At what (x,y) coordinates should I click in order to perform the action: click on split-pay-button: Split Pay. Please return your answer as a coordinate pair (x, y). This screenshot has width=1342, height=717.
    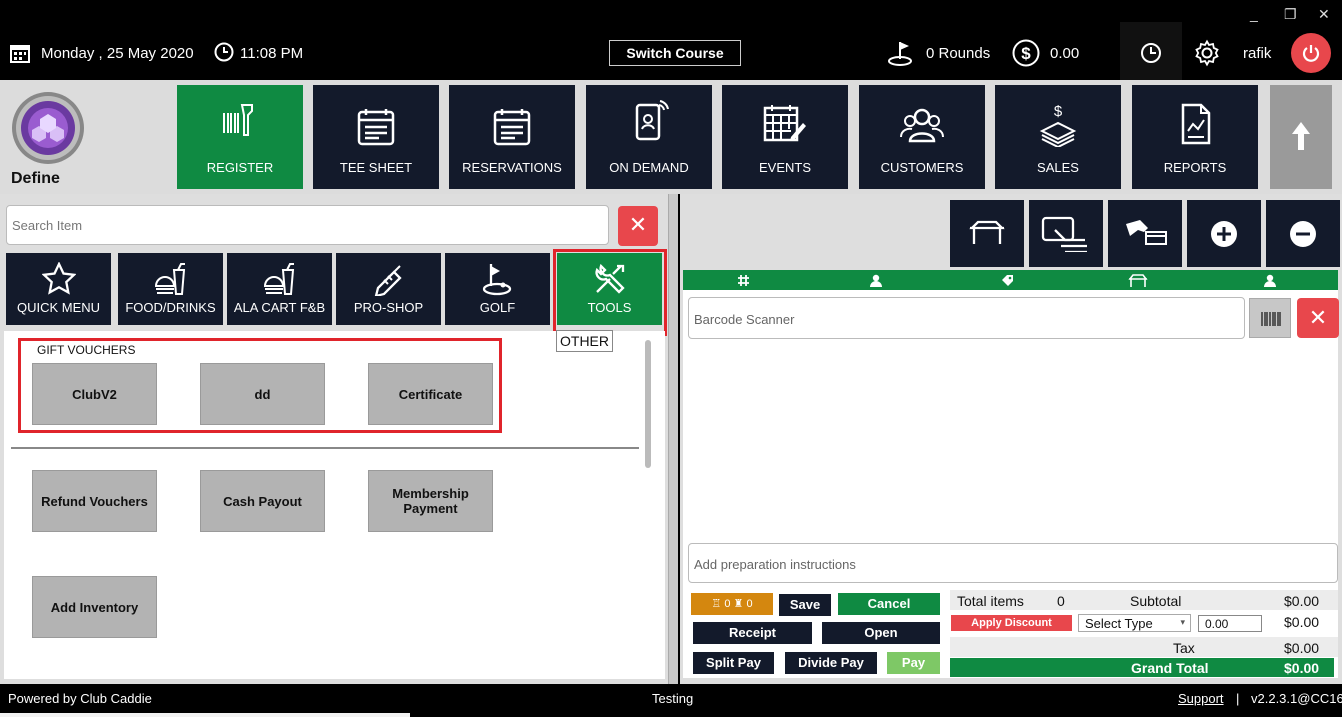
    Looking at the image, I should click on (733, 663).